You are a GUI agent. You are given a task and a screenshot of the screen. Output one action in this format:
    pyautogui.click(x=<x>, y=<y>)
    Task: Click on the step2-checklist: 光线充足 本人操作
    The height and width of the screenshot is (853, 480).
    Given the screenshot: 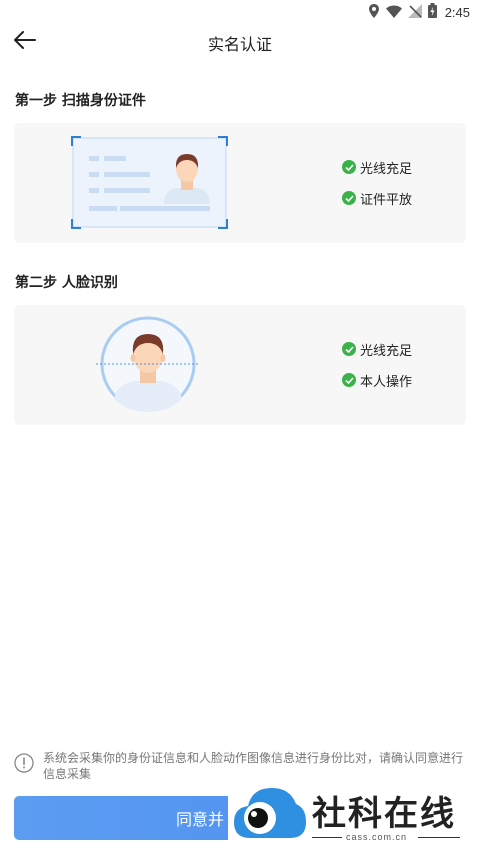 What is the action you would take?
    pyautogui.click(x=377, y=370)
    